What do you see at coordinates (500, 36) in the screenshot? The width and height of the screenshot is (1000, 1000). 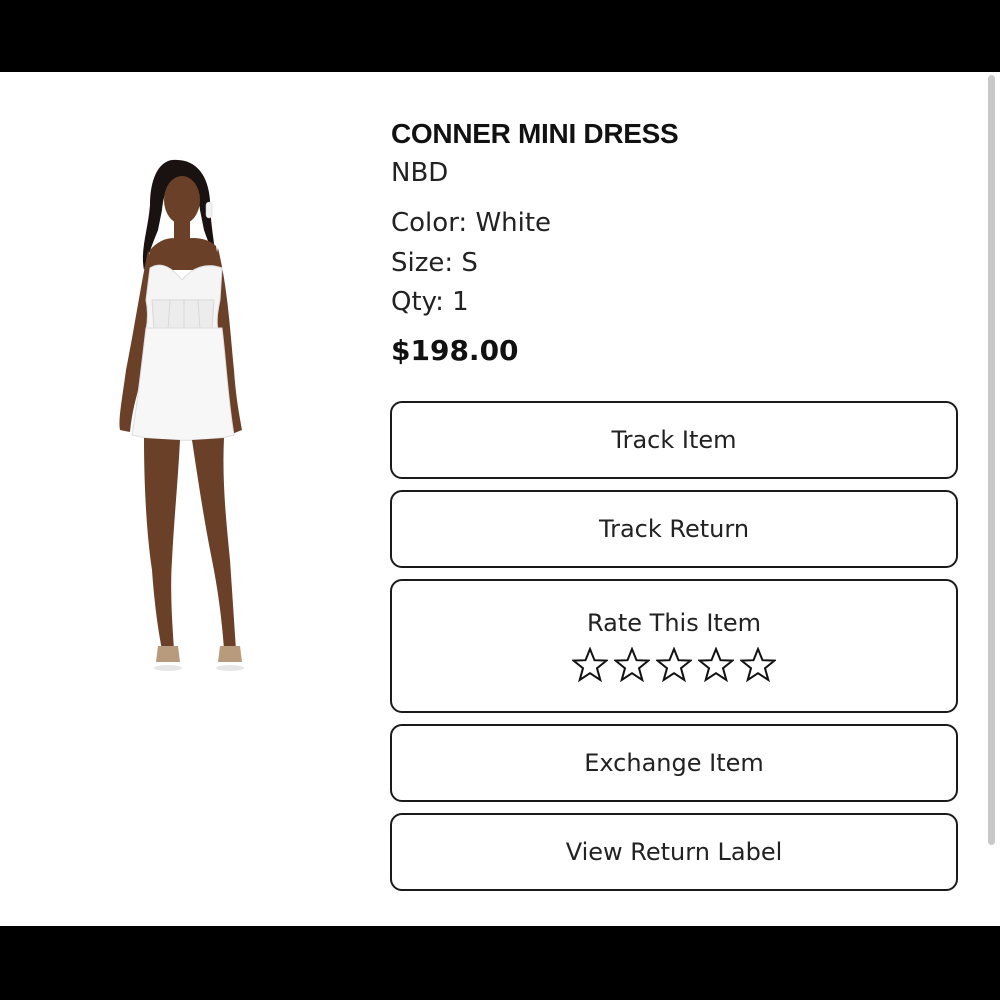 I see `top-letterbox-bar` at bounding box center [500, 36].